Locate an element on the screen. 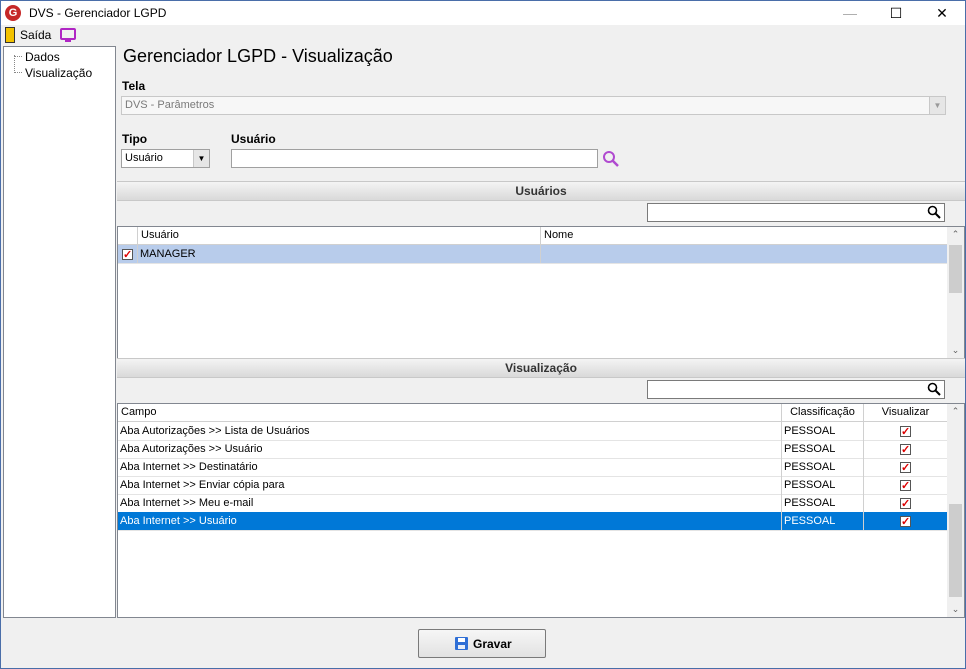 The width and height of the screenshot is (966, 669). cell-campo: Aba Internet >> Usuário is located at coordinates (450, 521).